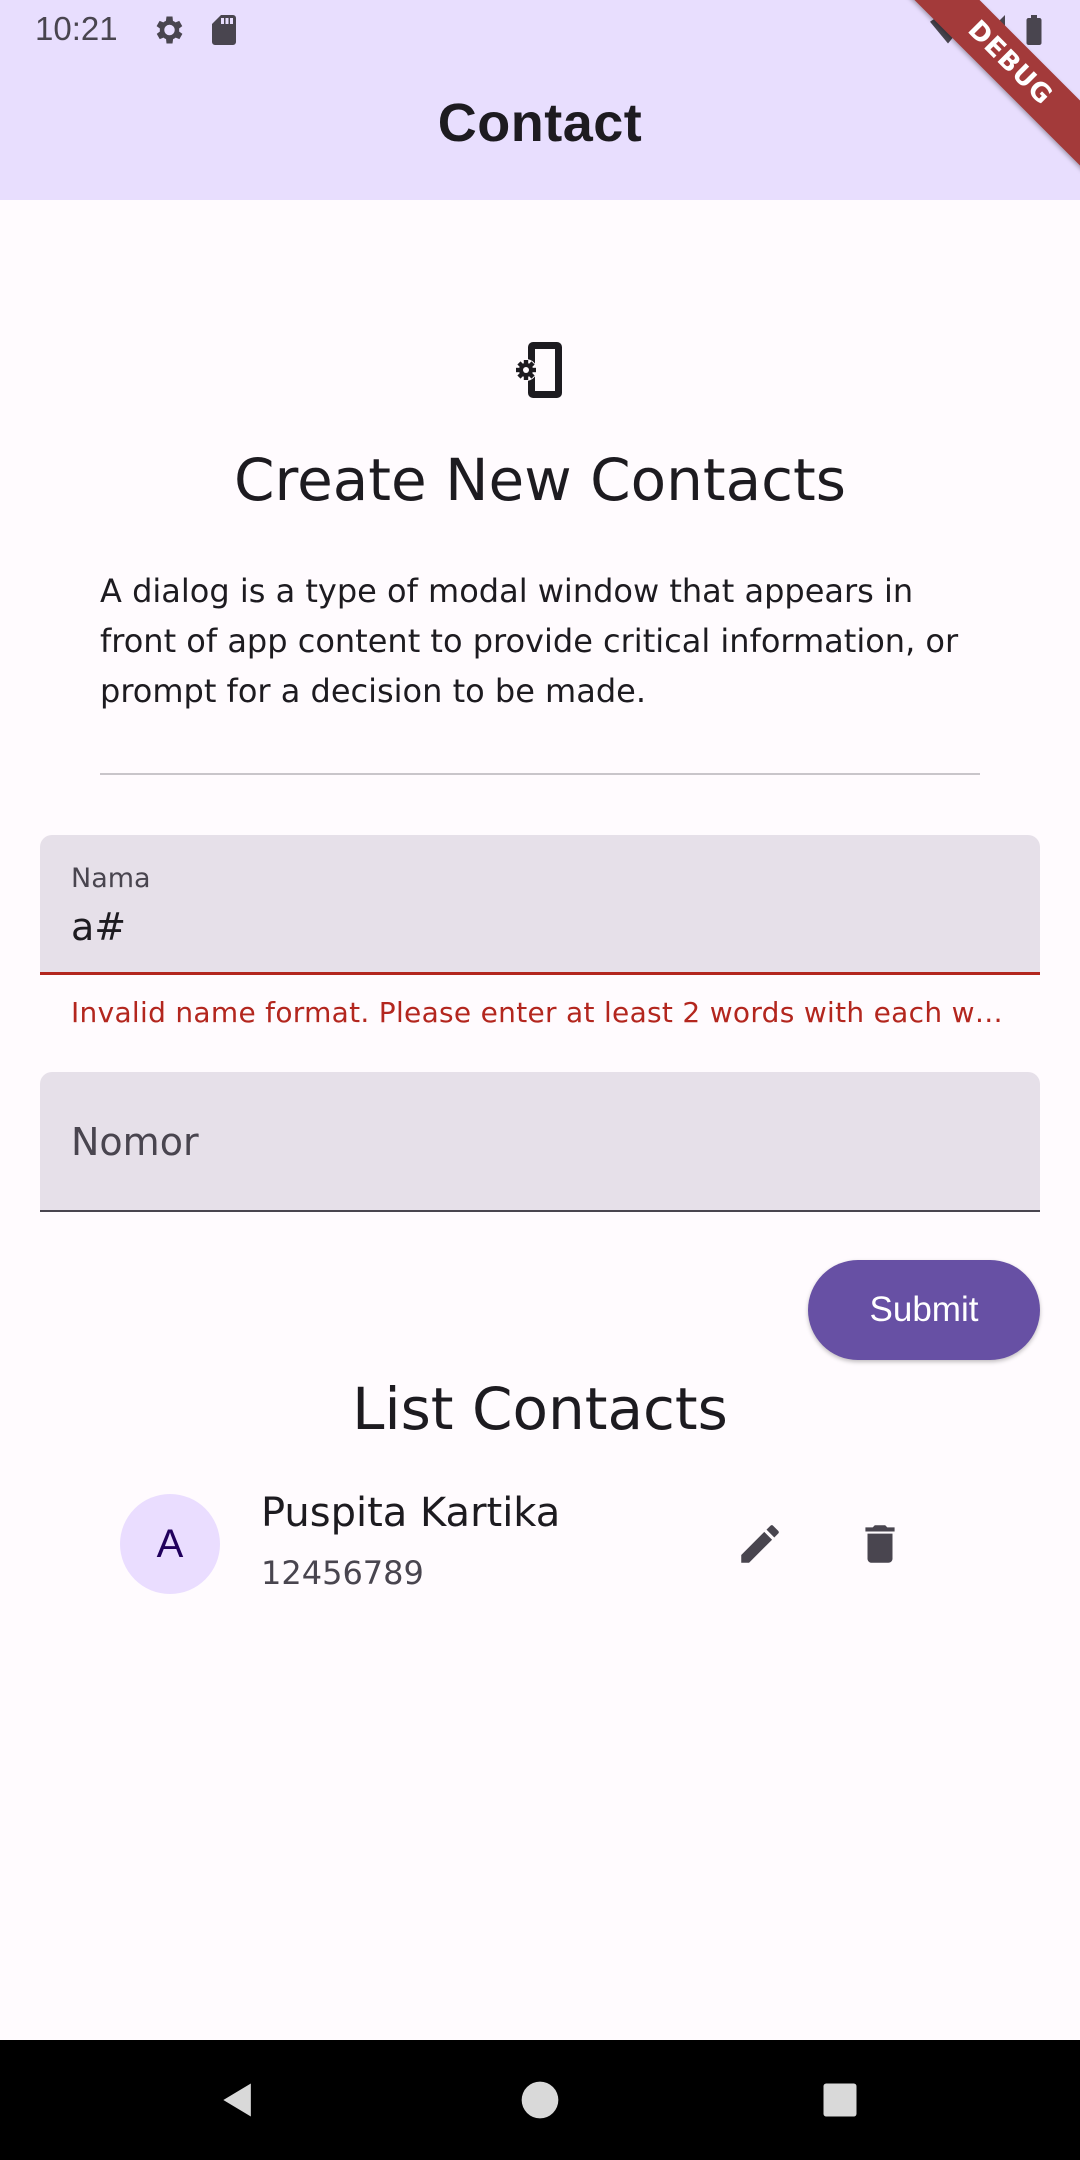  What do you see at coordinates (540, 905) in the screenshot?
I see `name-field: Nama a#` at bounding box center [540, 905].